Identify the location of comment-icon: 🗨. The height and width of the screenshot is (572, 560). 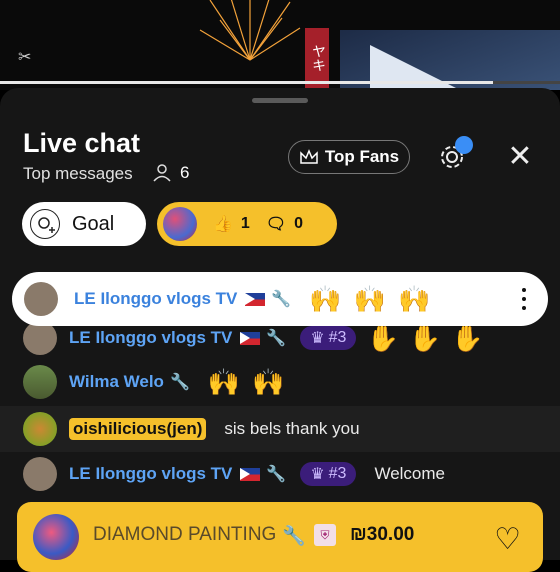
(276, 224).